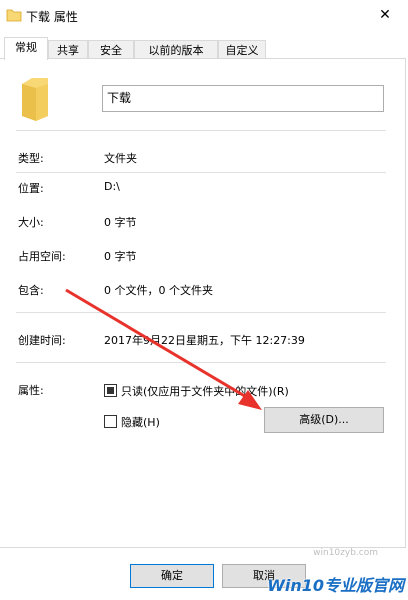 The height and width of the screenshot is (600, 408). What do you see at coordinates (68, 49) in the screenshot?
I see `tab-sharing: 共享` at bounding box center [68, 49].